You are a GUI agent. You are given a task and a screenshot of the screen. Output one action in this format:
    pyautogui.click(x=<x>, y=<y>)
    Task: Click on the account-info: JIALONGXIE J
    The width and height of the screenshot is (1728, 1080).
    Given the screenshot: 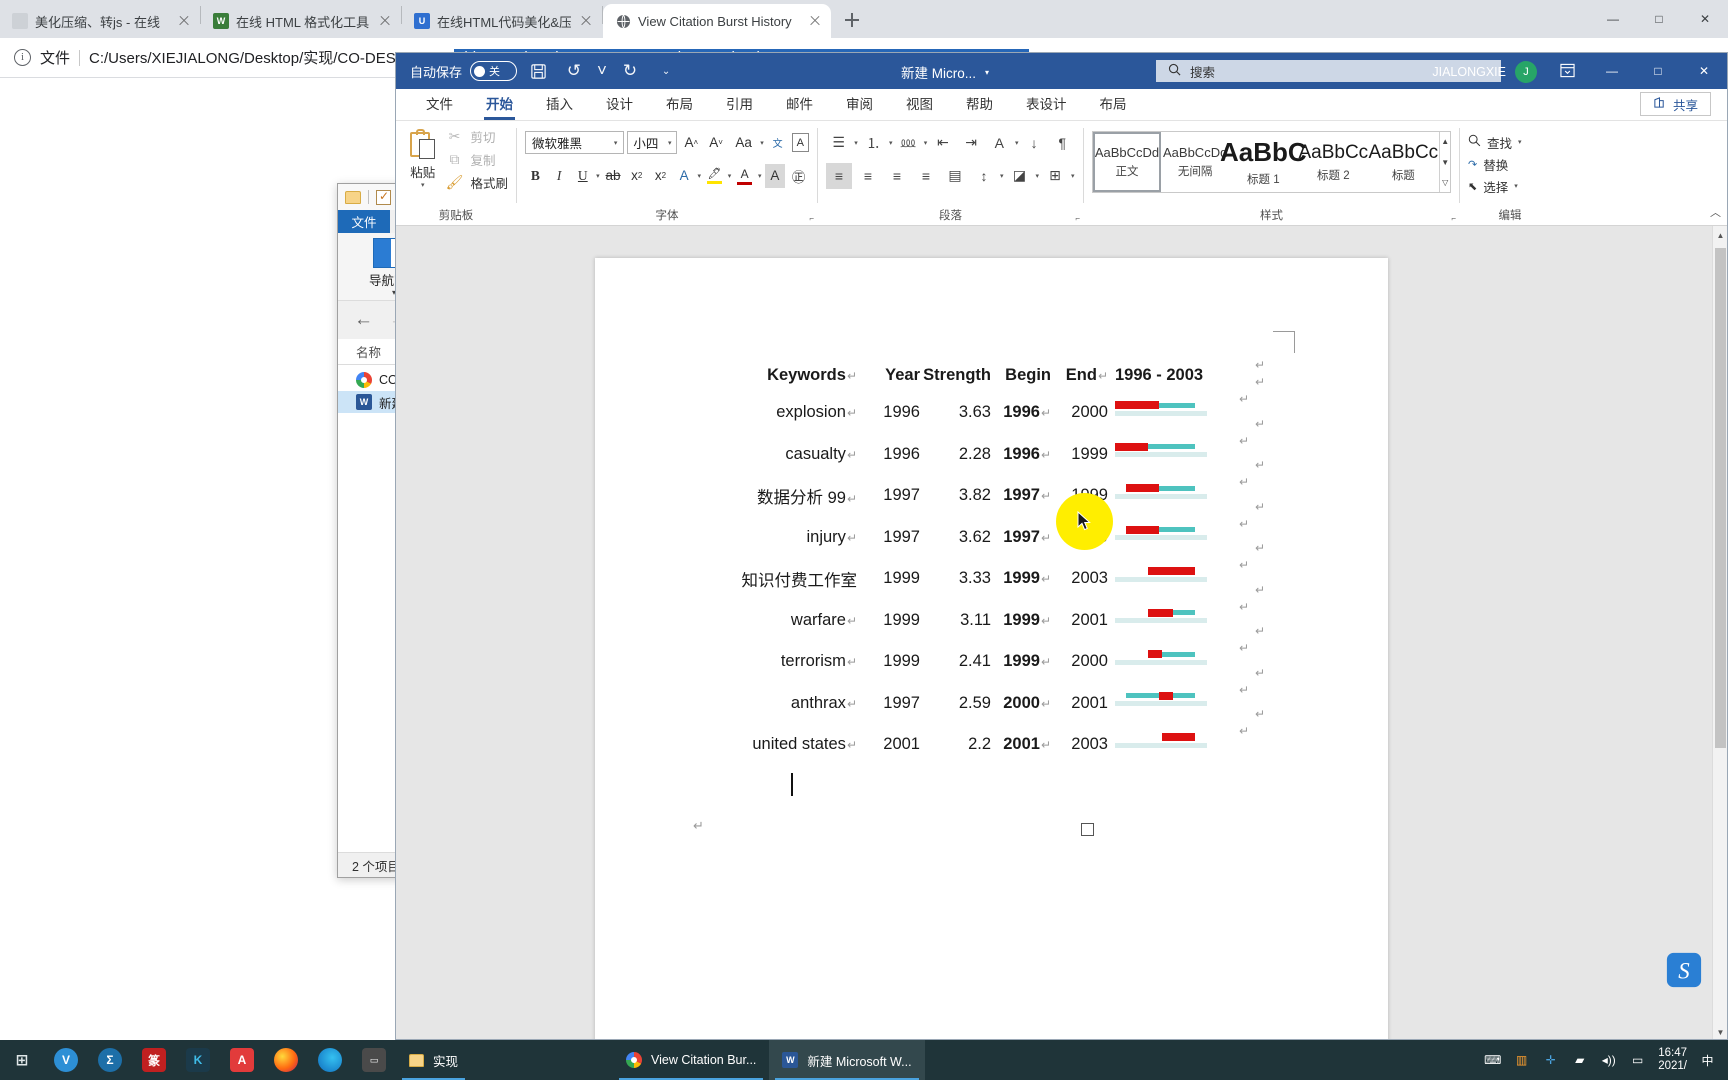 What is the action you would take?
    pyautogui.click(x=1484, y=72)
    